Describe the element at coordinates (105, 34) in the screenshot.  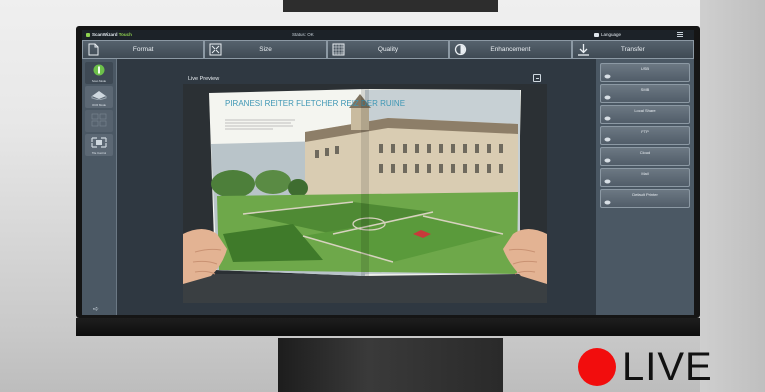
I see `brand-name: ScanWizard` at that location.